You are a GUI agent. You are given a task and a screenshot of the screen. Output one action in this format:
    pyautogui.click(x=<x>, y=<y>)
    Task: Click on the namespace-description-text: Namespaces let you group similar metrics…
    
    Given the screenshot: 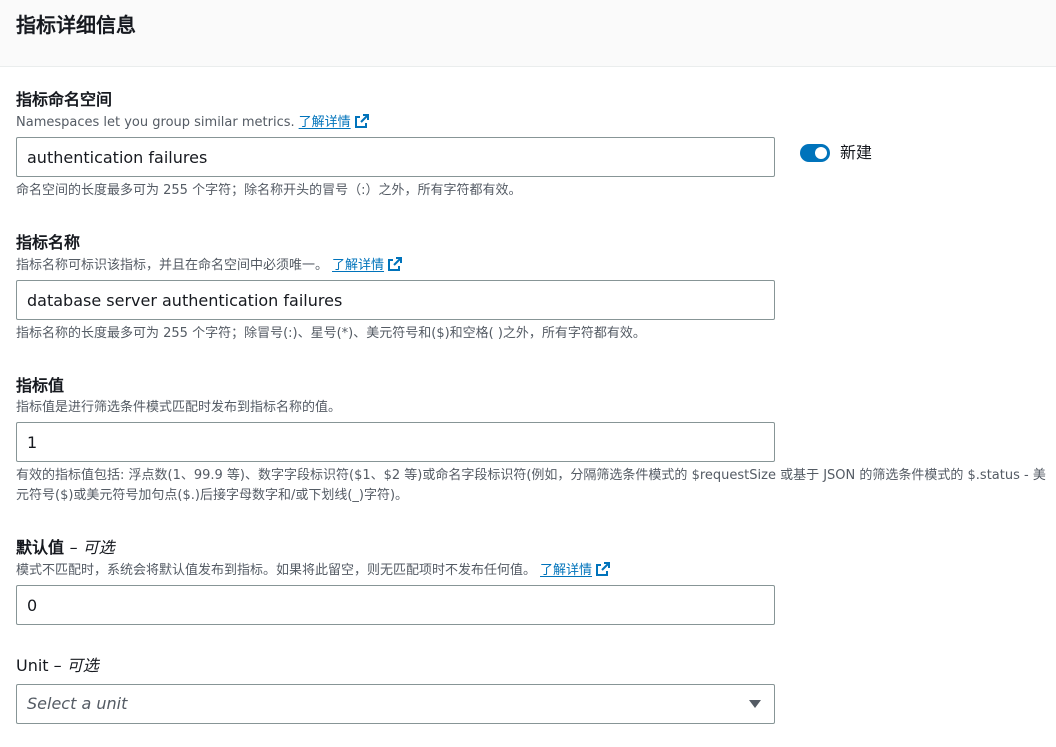 What is the action you would take?
    pyautogui.click(x=155, y=122)
    